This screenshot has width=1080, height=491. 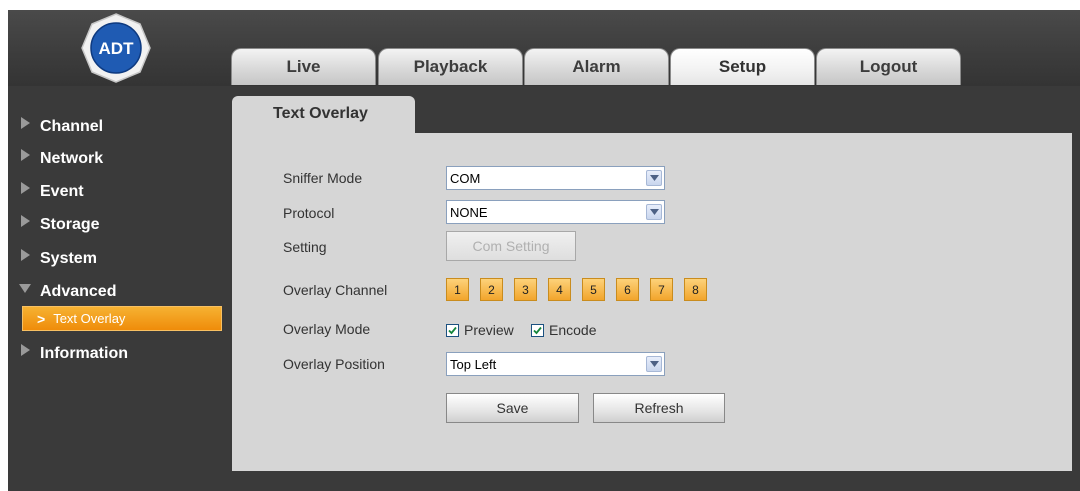 I want to click on overlay-position-label: Overlay Position, so click(x=334, y=364).